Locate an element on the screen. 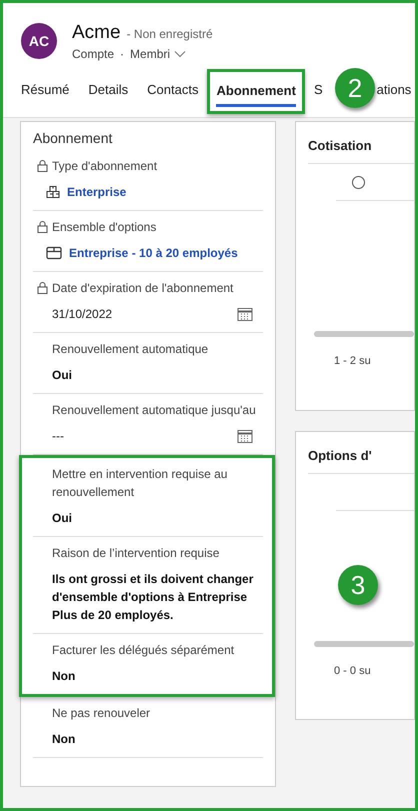  field-label: Facturer les délégués séparément is located at coordinates (143, 650).